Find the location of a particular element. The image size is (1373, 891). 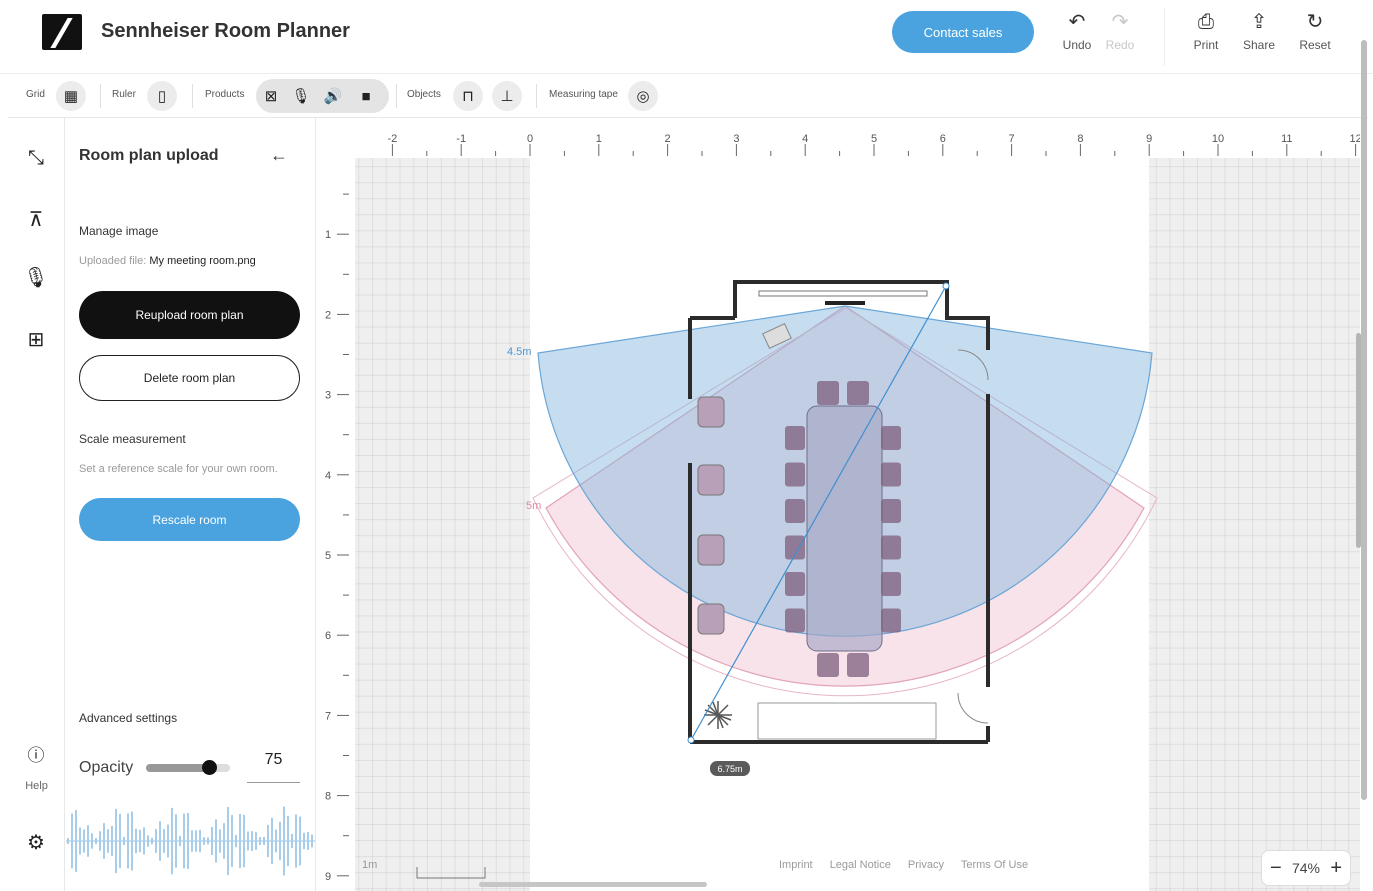

grid-toggle-button: ▦ is located at coordinates (71, 96).